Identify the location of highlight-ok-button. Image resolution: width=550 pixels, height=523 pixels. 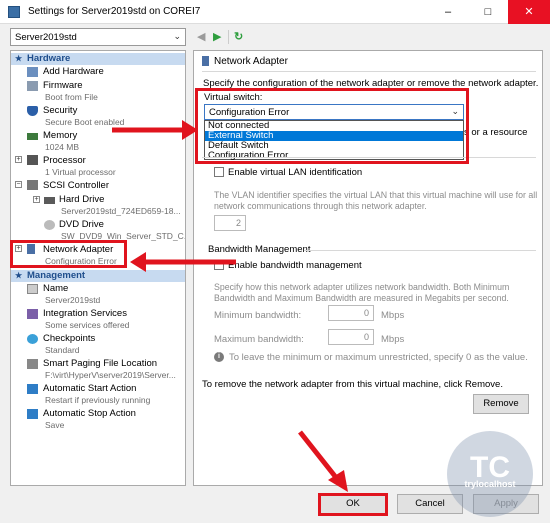
(353, 504).